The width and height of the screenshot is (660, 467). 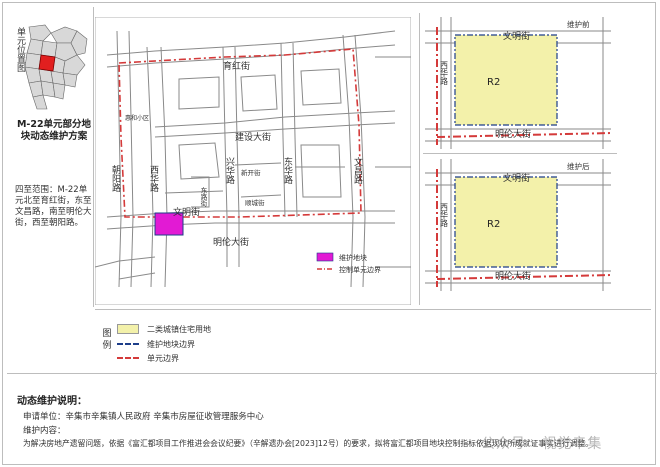 I want to click on legend-label: 单元边界, so click(x=163, y=358).